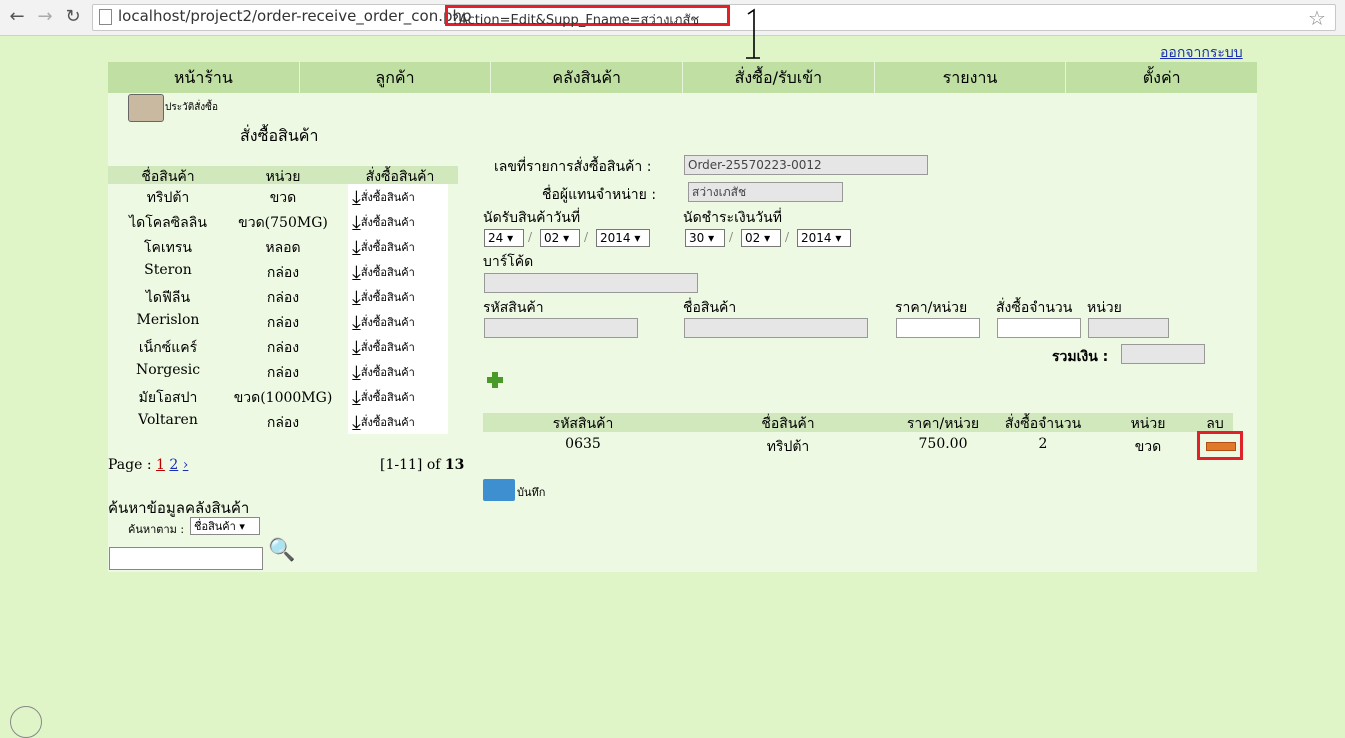  I want to click on product-unit: ขวด(750MG), so click(283, 223).